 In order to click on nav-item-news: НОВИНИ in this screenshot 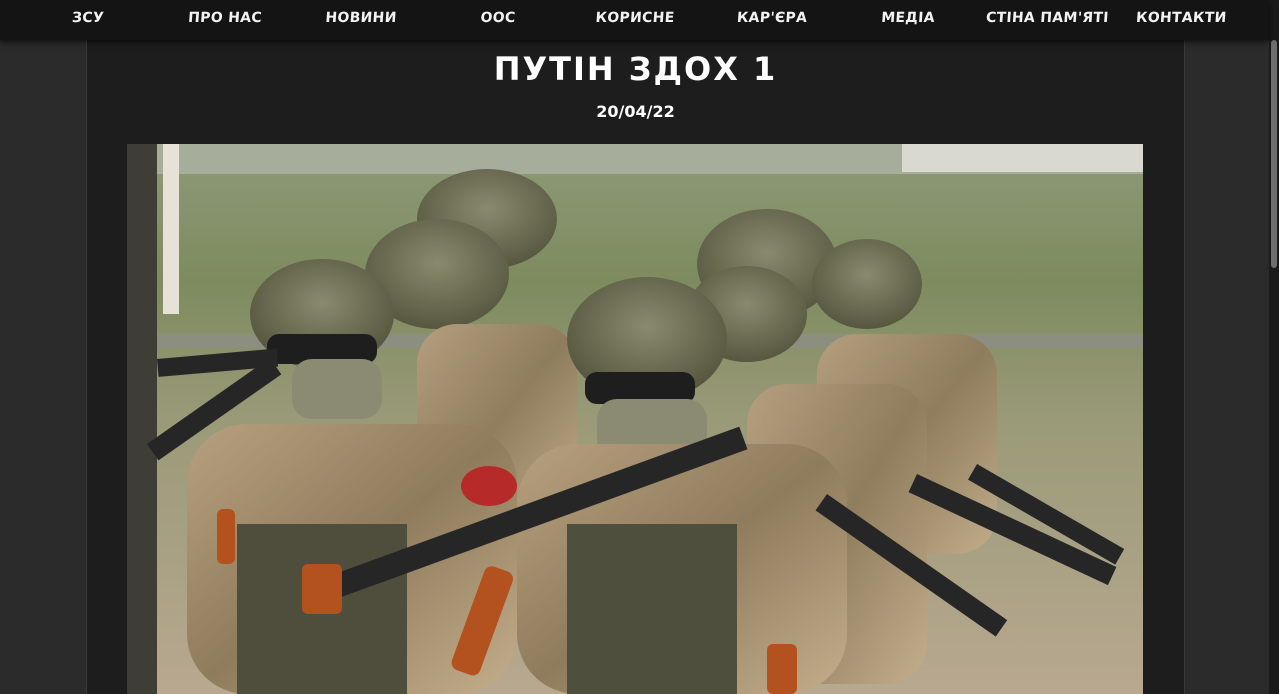, I will do `click(361, 18)`.